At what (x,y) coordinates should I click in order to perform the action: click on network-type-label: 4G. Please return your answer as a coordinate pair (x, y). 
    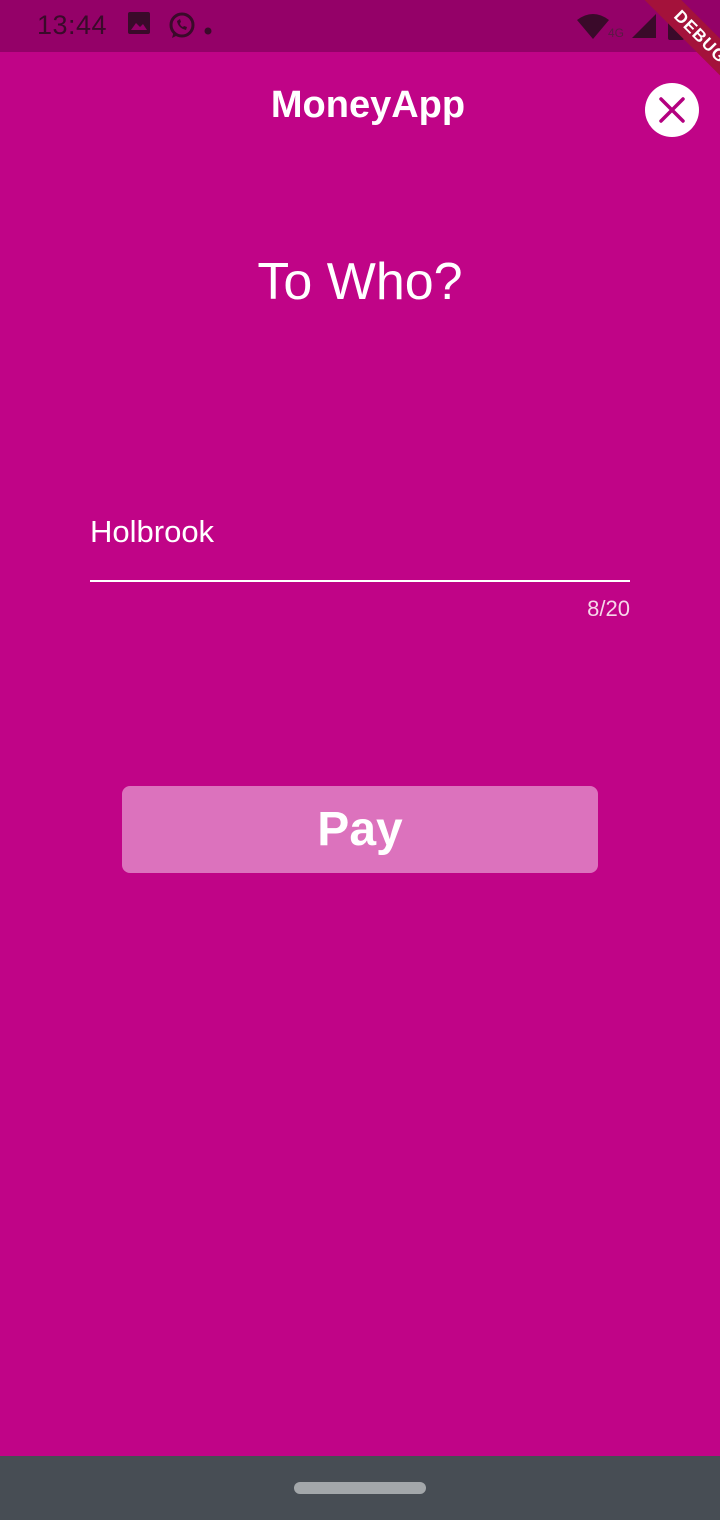
    Looking at the image, I should click on (616, 33).